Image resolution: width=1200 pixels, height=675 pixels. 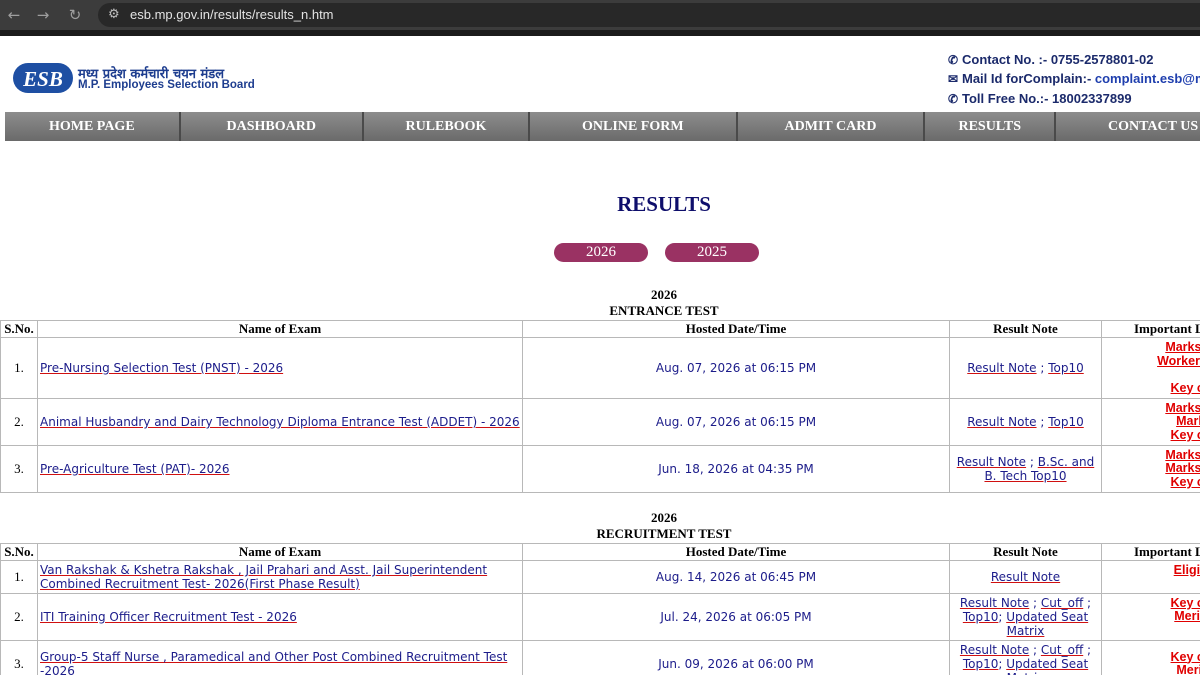 I want to click on hosted-date: Jun. 18, 2026 at 04:35 PM, so click(x=736, y=469).